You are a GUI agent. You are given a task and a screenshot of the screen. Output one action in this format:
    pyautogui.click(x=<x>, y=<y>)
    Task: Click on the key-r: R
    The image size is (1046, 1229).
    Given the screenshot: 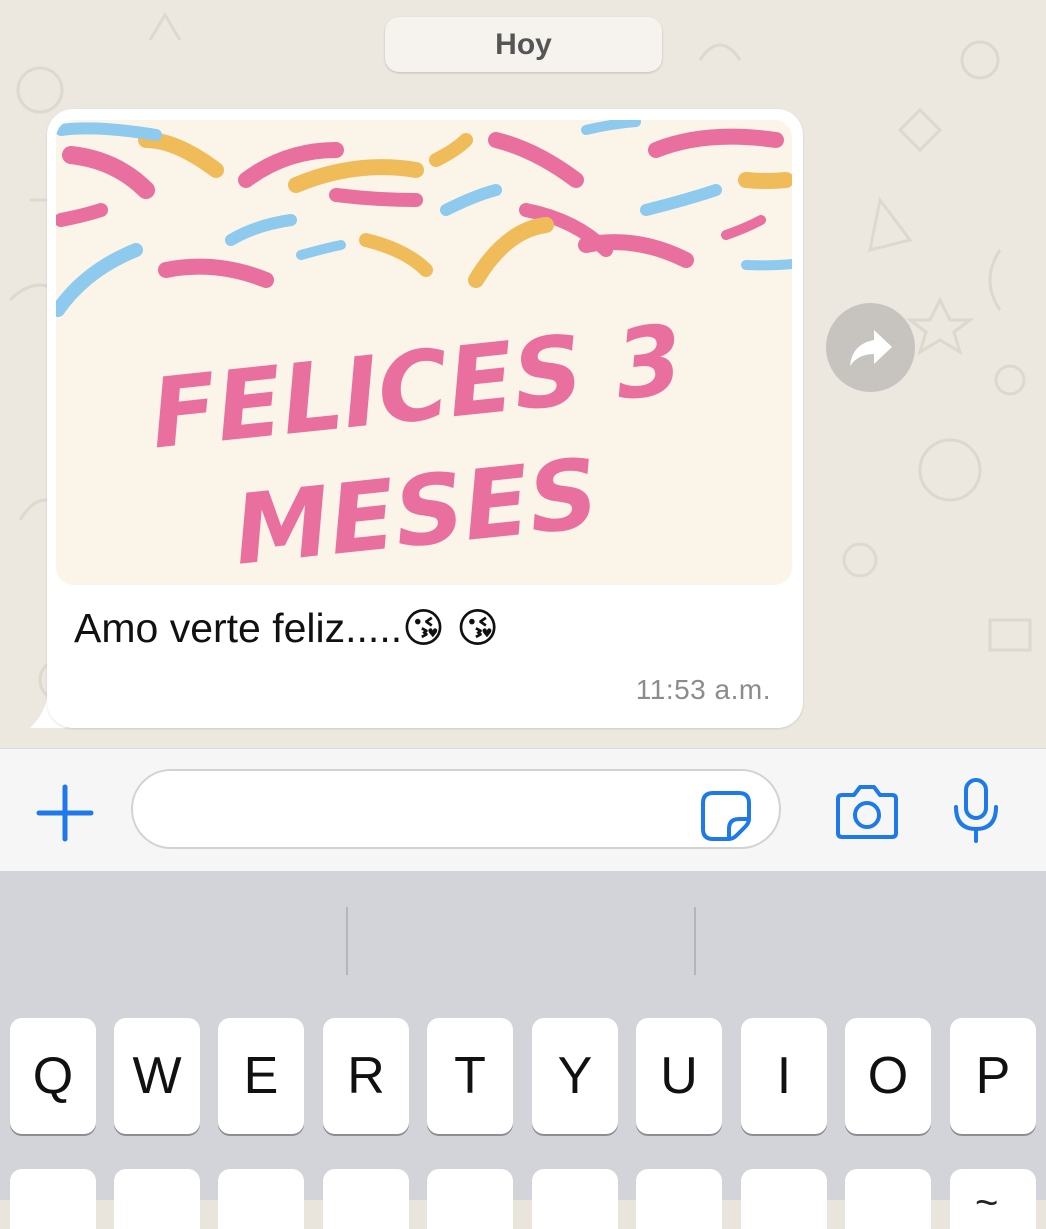 What is the action you would take?
    pyautogui.click(x=366, y=1076)
    